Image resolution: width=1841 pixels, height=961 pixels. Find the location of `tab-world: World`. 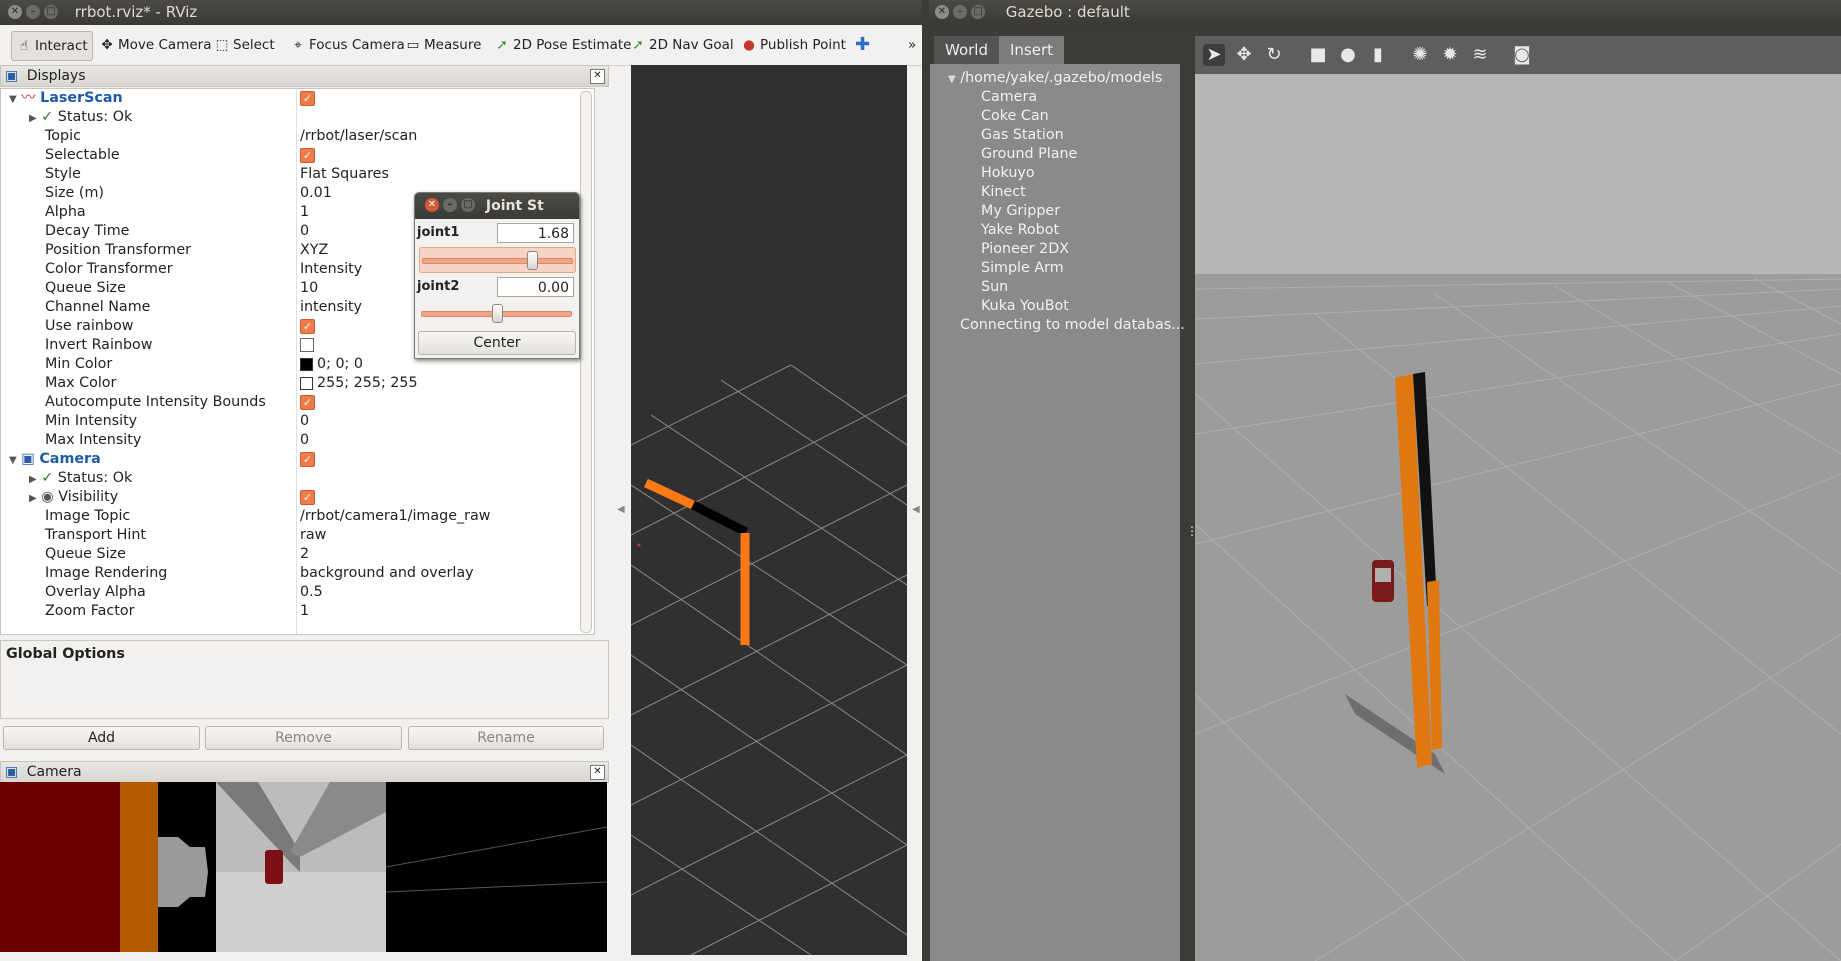

tab-world: World is located at coordinates (966, 50).